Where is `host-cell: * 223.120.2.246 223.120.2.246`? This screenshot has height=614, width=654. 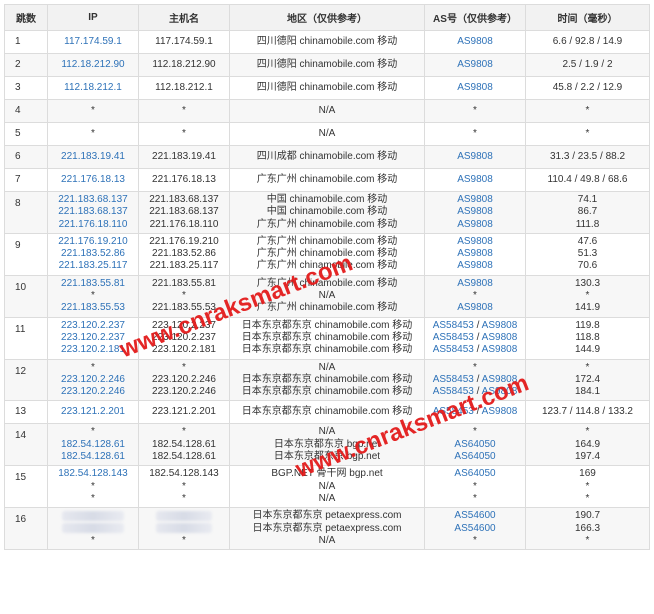
host-cell: * 223.120.2.246 223.120.2.246 is located at coordinates (184, 380).